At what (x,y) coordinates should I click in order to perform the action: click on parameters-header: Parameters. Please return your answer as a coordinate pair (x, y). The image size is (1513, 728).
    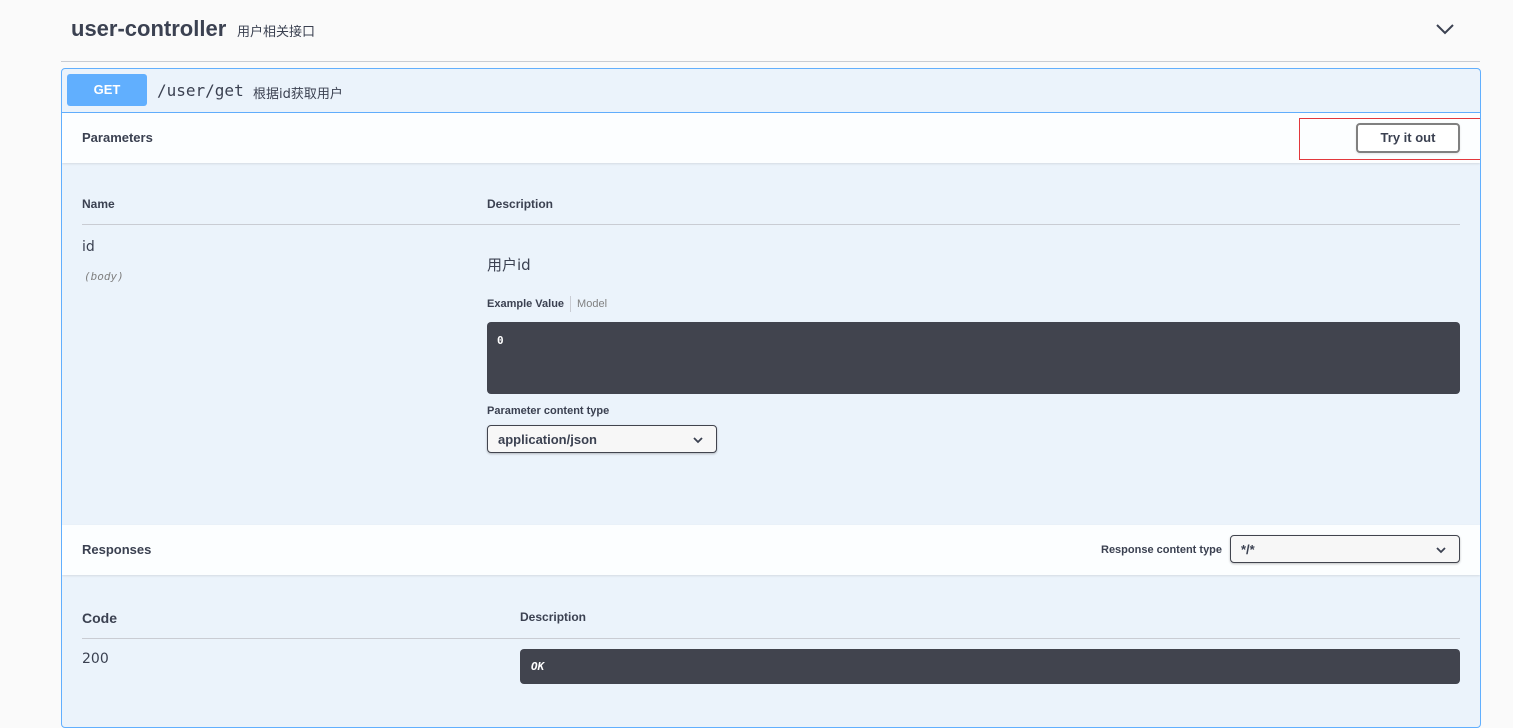
    Looking at the image, I should click on (771, 138).